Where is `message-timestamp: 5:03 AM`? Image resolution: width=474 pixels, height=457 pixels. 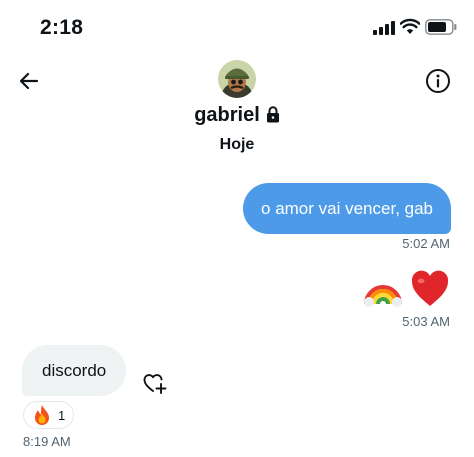
message-timestamp: 5:03 AM is located at coordinates (426, 321).